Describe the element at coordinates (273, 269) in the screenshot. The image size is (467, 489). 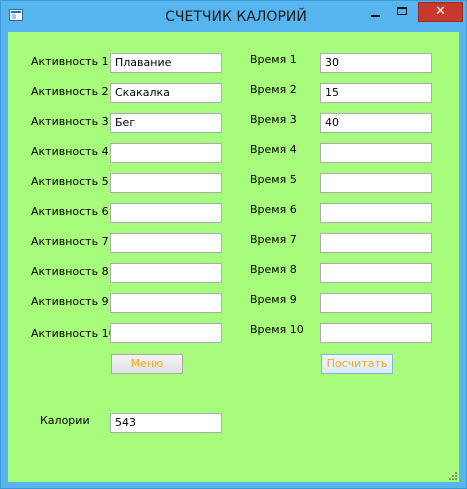
I see `time-label-8: Время 8` at that location.